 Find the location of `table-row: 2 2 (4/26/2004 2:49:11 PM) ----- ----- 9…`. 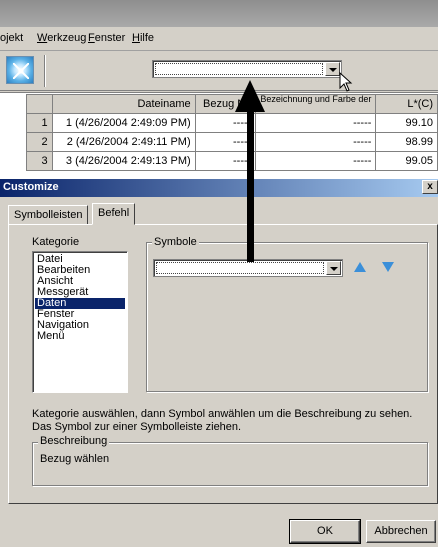

table-row: 2 2 (4/26/2004 2:49:11 PM) ----- ----- 9… is located at coordinates (232, 142).